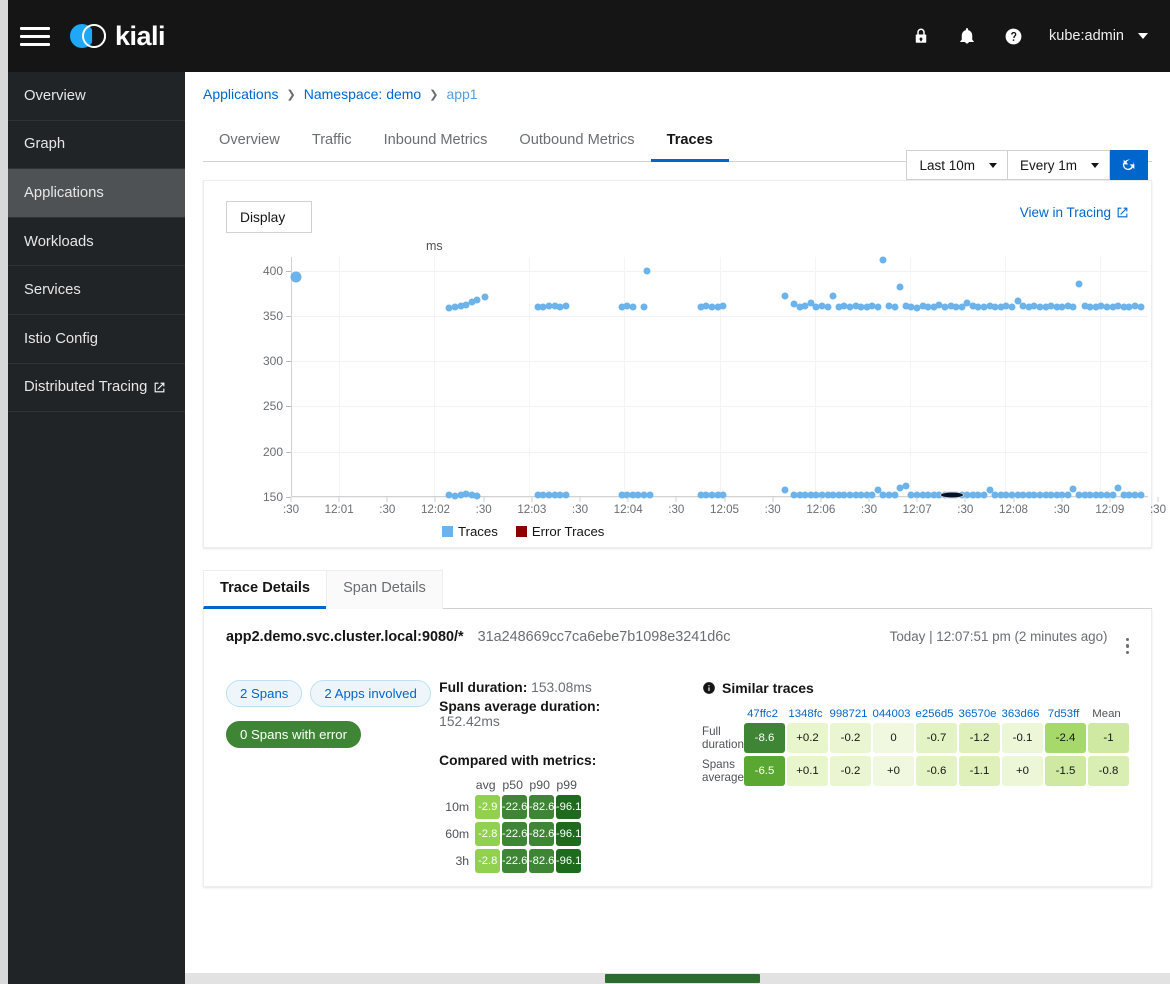  What do you see at coordinates (893, 738) in the screenshot?
I see `similar-cell: 0` at bounding box center [893, 738].